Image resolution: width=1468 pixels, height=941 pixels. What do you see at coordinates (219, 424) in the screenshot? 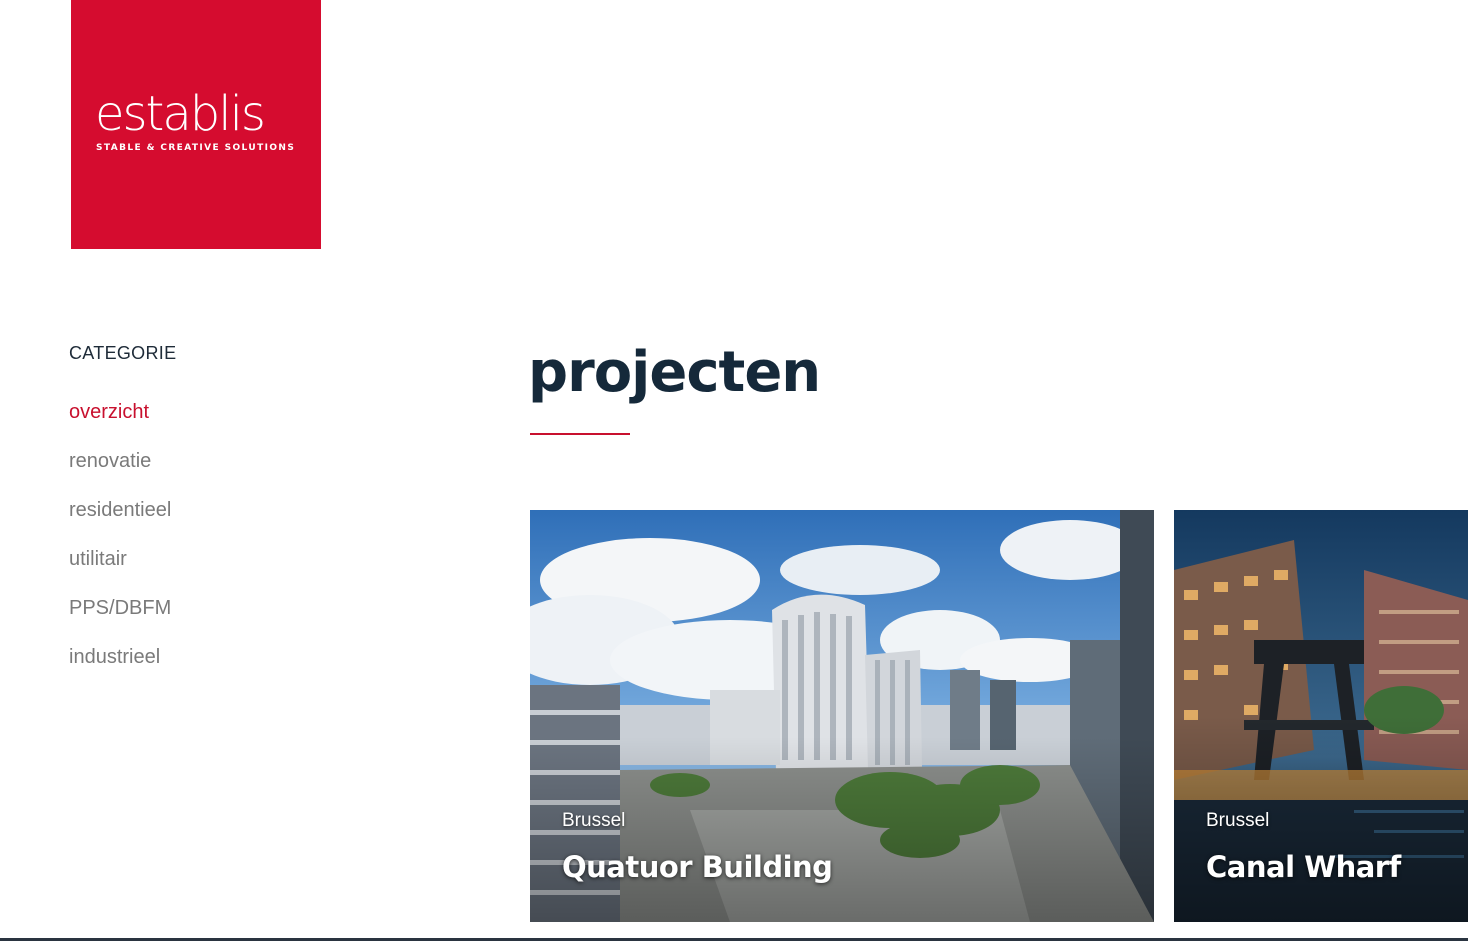
I see `category-item-overzicht: overzicht` at bounding box center [219, 424].